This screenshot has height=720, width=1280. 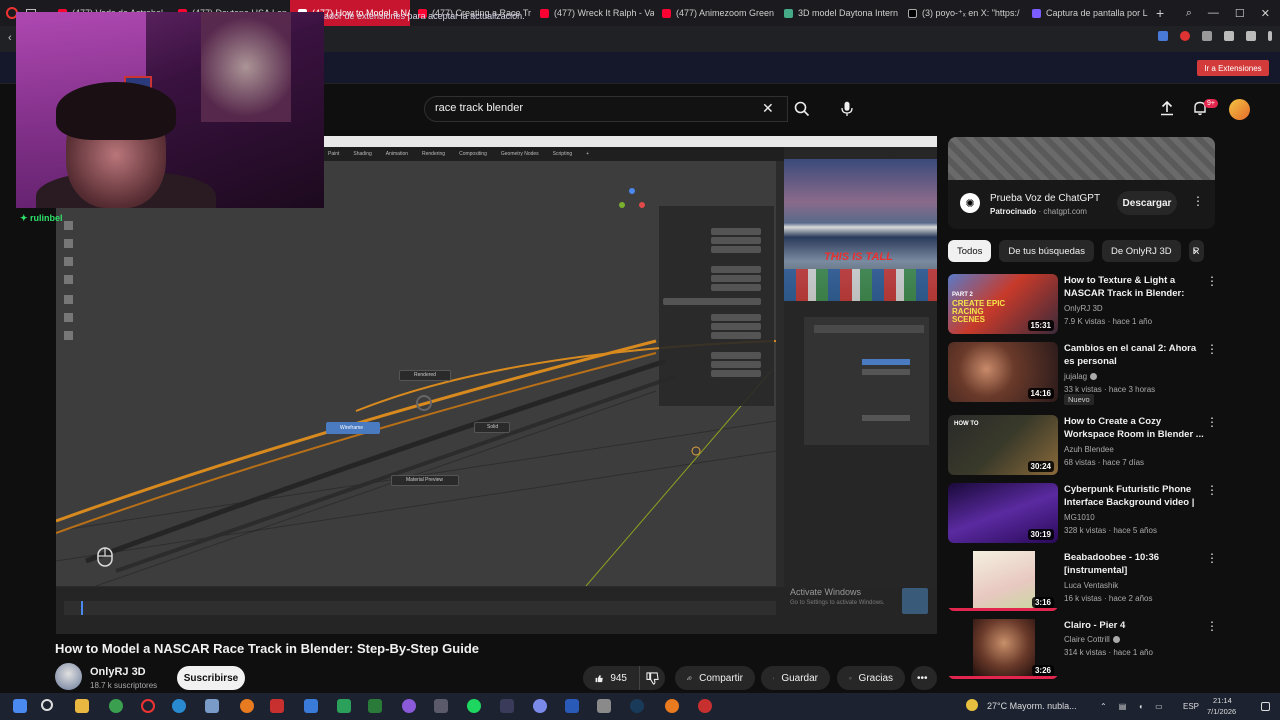 What do you see at coordinates (1233, 68) in the screenshot?
I see `go-to-extensions-button: Ir a Extensiones` at bounding box center [1233, 68].